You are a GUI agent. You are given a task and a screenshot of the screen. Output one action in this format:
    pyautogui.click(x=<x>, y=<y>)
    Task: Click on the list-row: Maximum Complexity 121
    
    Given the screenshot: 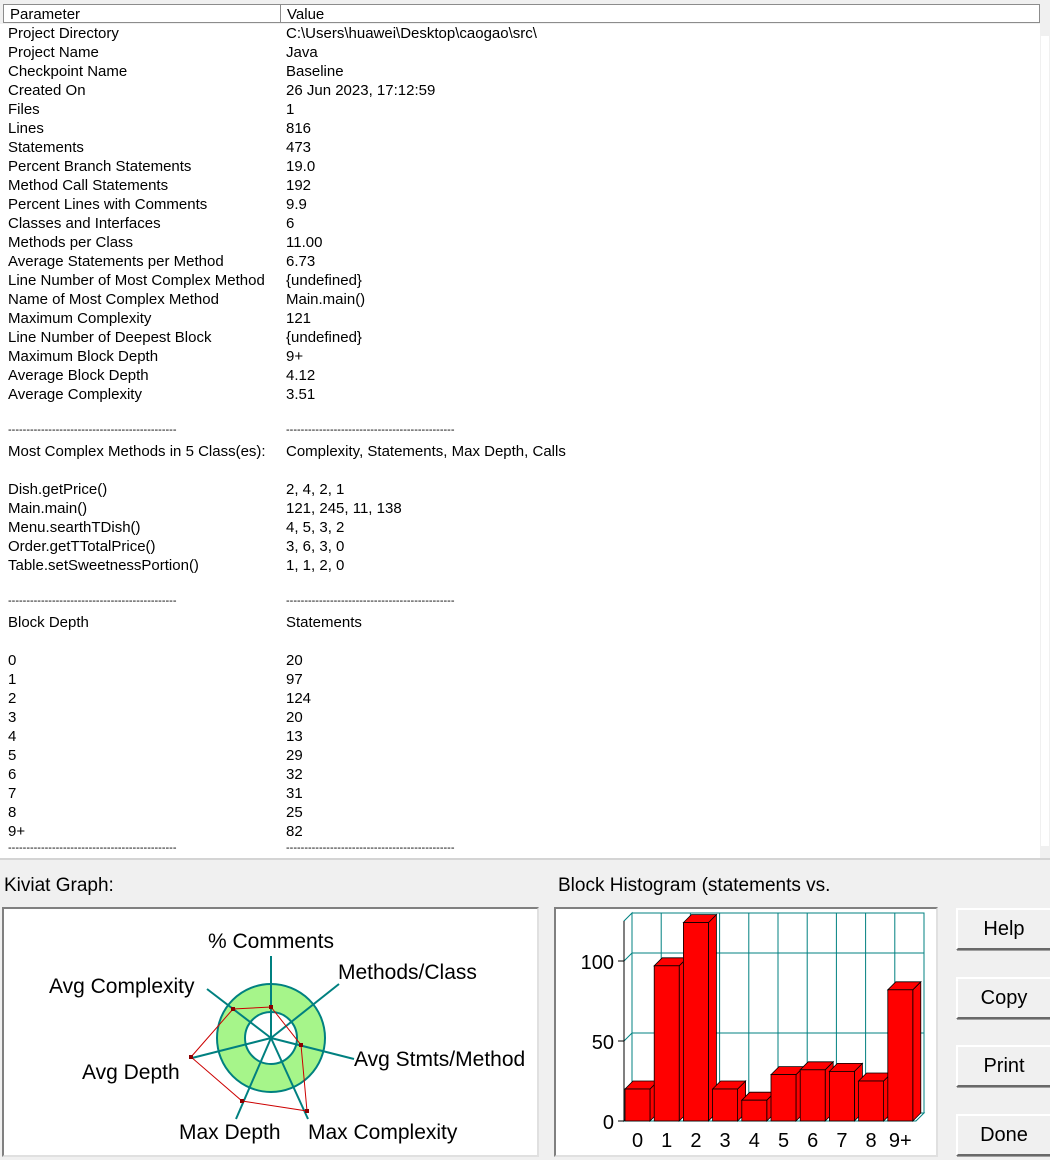 What is the action you would take?
    pyautogui.click(x=520, y=318)
    